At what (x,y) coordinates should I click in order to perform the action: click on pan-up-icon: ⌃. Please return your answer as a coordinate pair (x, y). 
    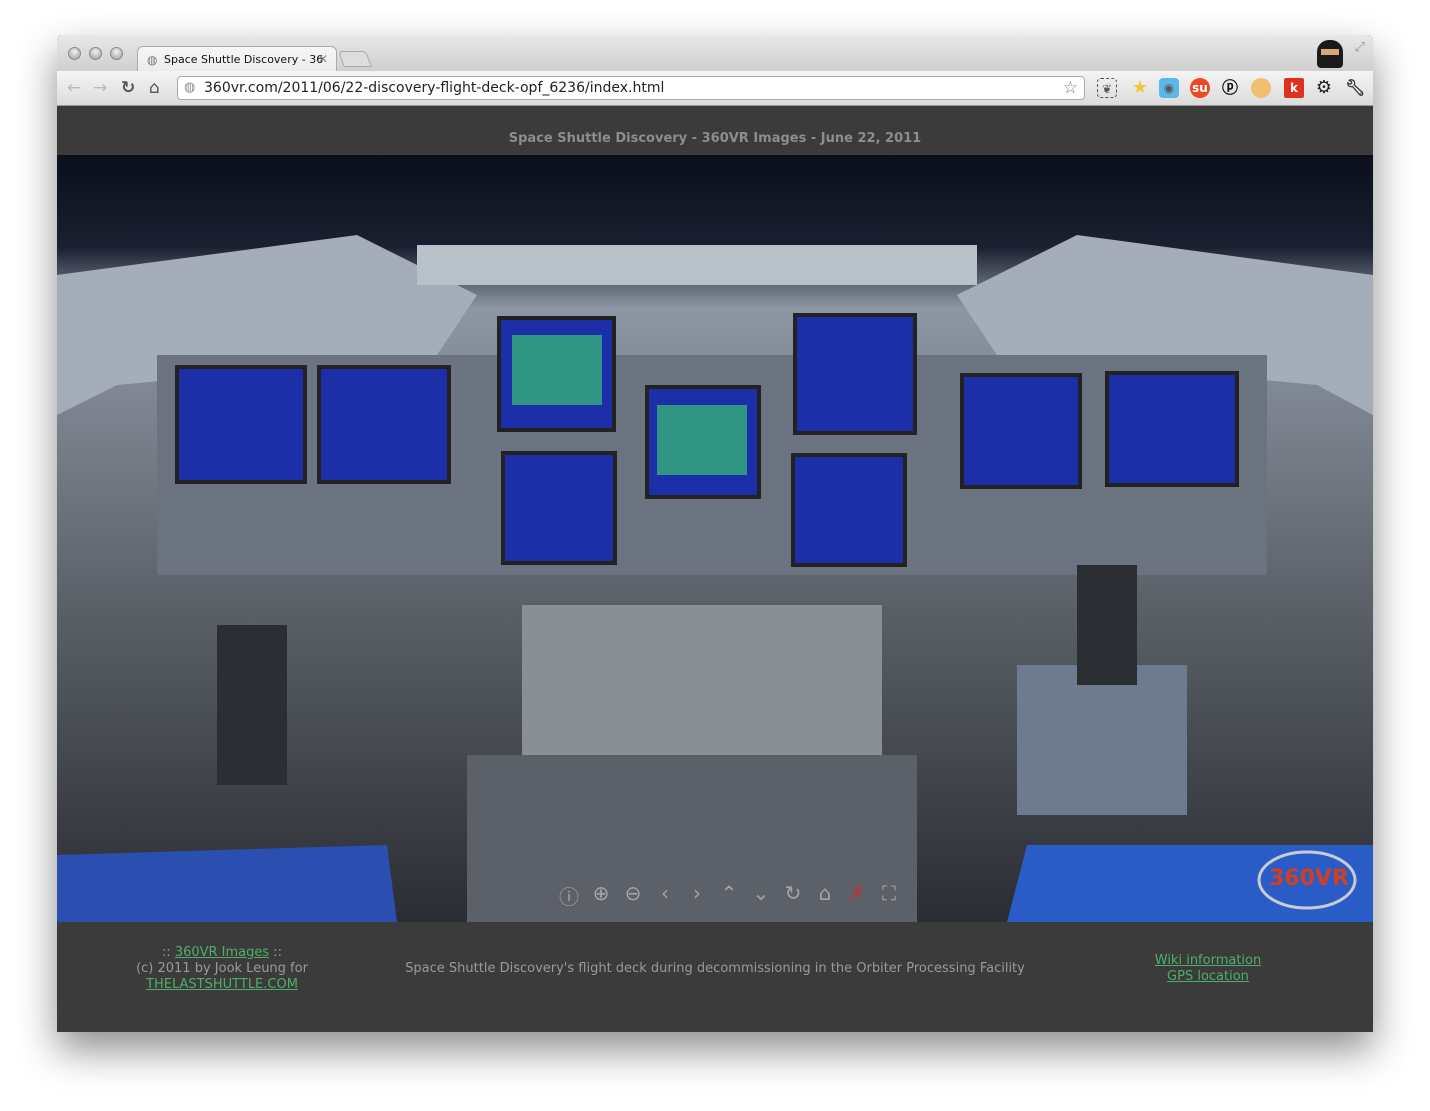
    Looking at the image, I should click on (729, 895).